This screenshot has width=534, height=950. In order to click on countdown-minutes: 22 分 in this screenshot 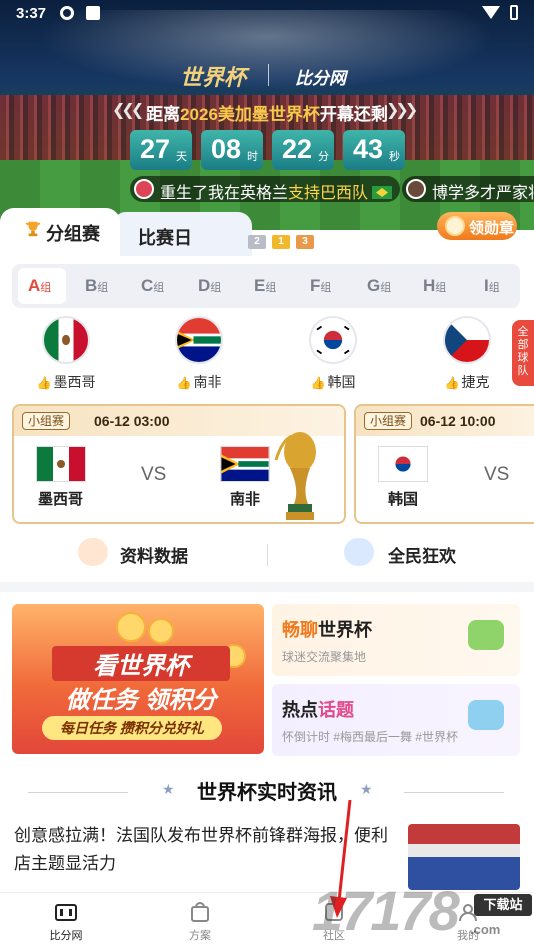, I will do `click(303, 150)`.